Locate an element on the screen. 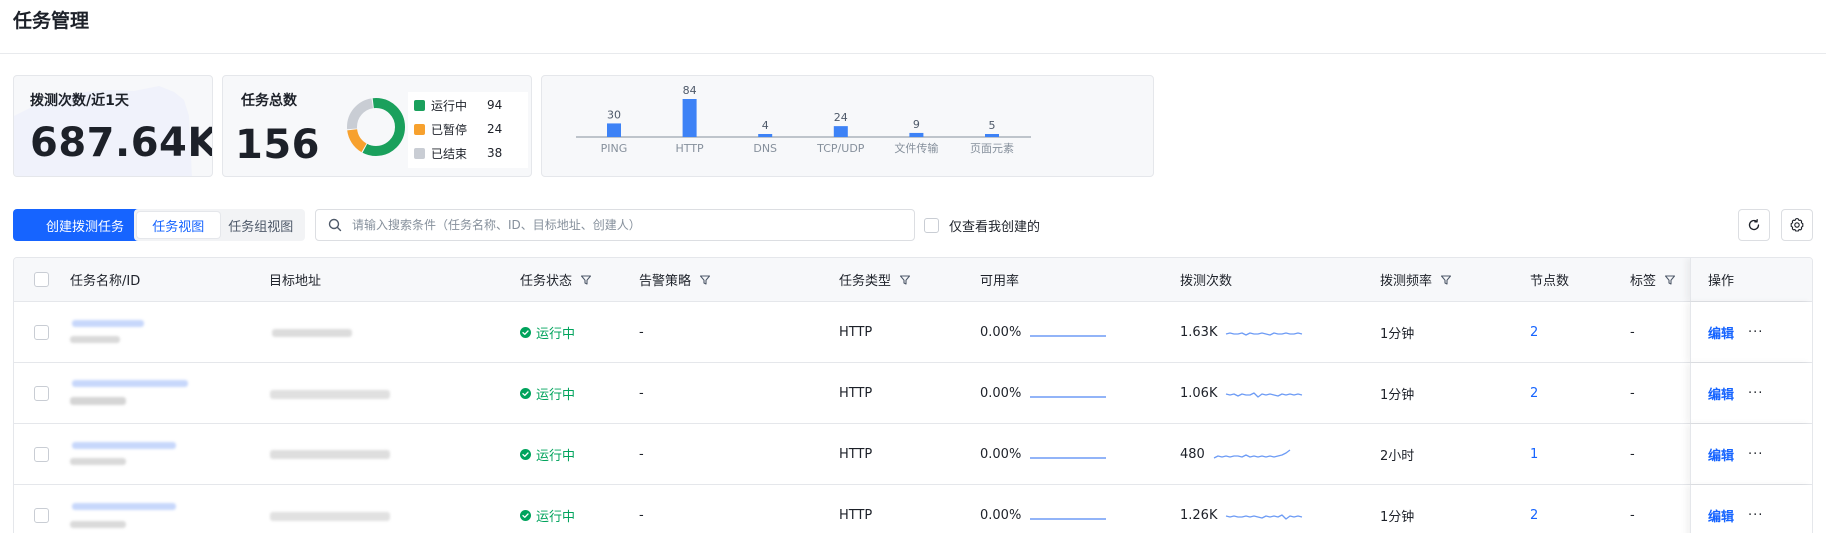 This screenshot has height=533, width=1826. col-frequency: 拨测频率 is located at coordinates (1416, 279).